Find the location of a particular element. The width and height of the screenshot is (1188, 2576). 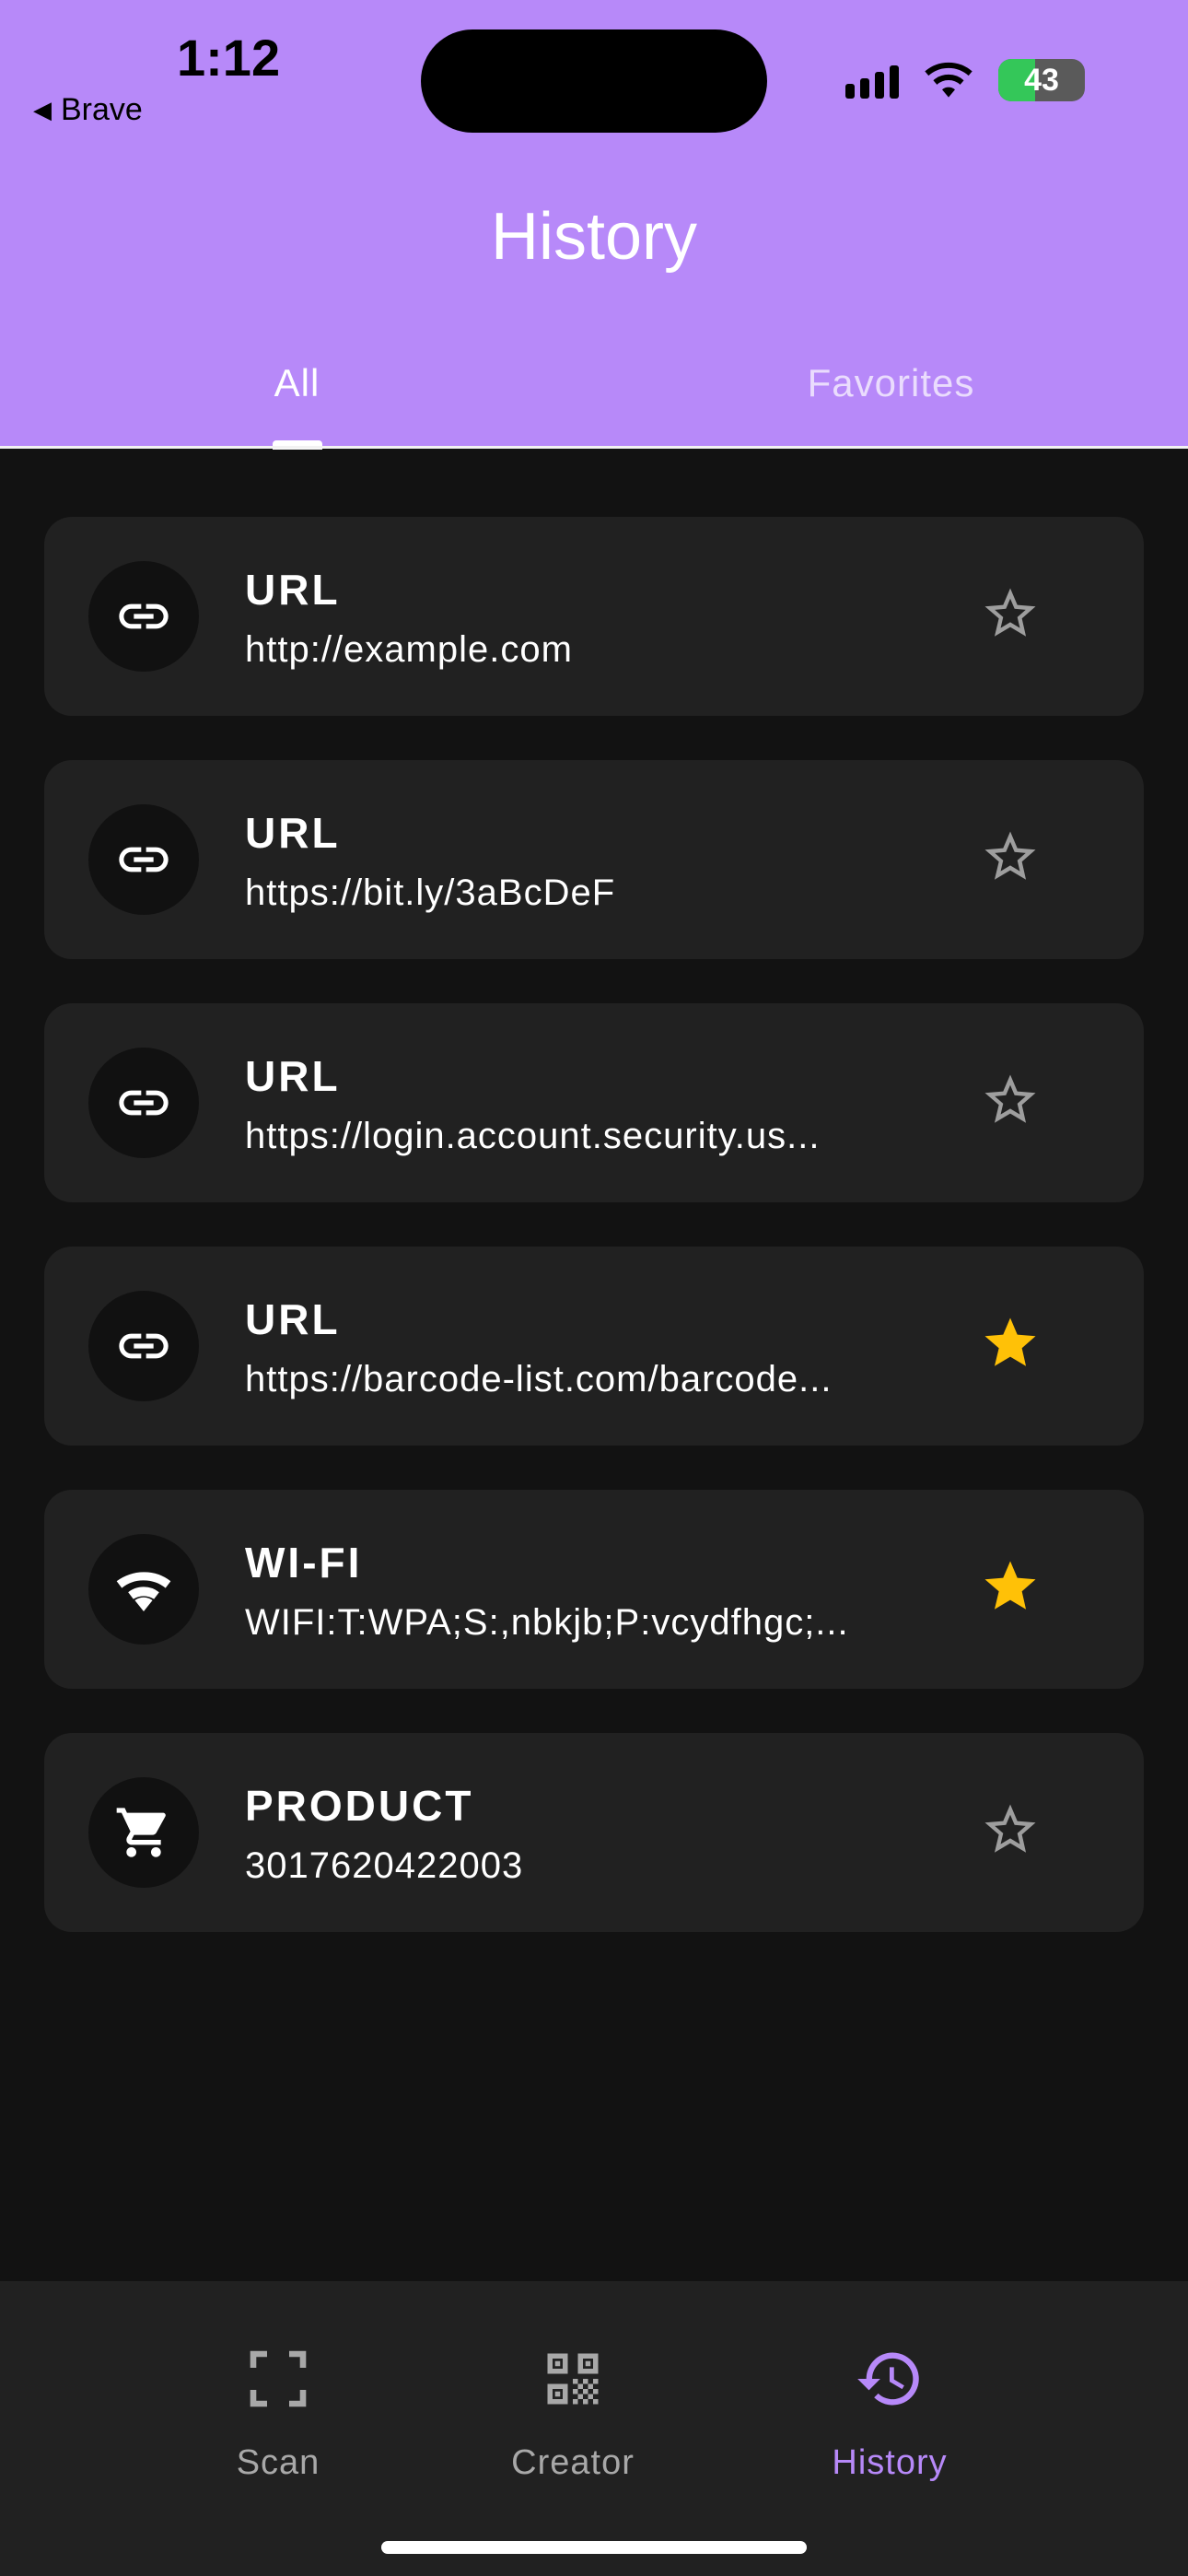

history-icon is located at coordinates (889, 2379).